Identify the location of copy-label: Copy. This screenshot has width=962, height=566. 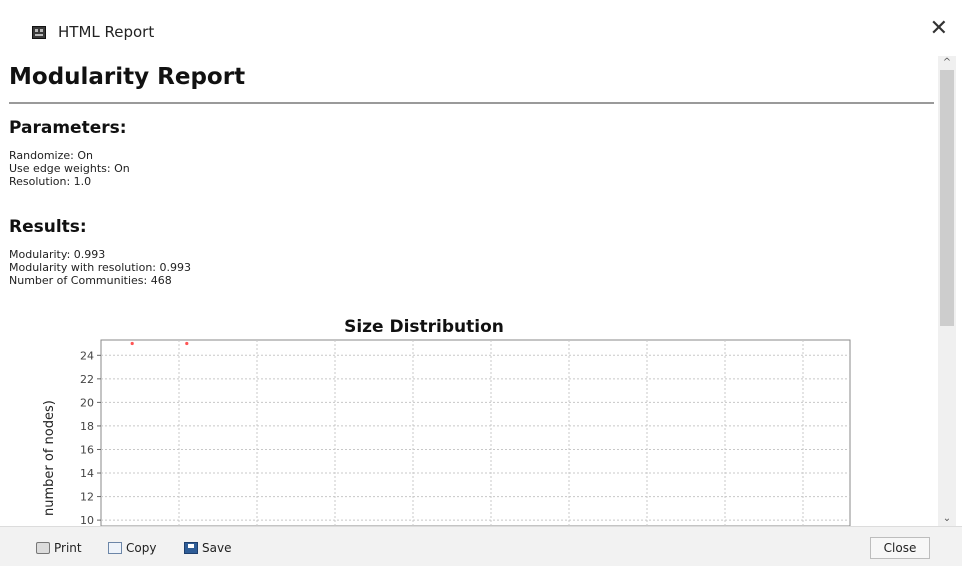
(141, 548).